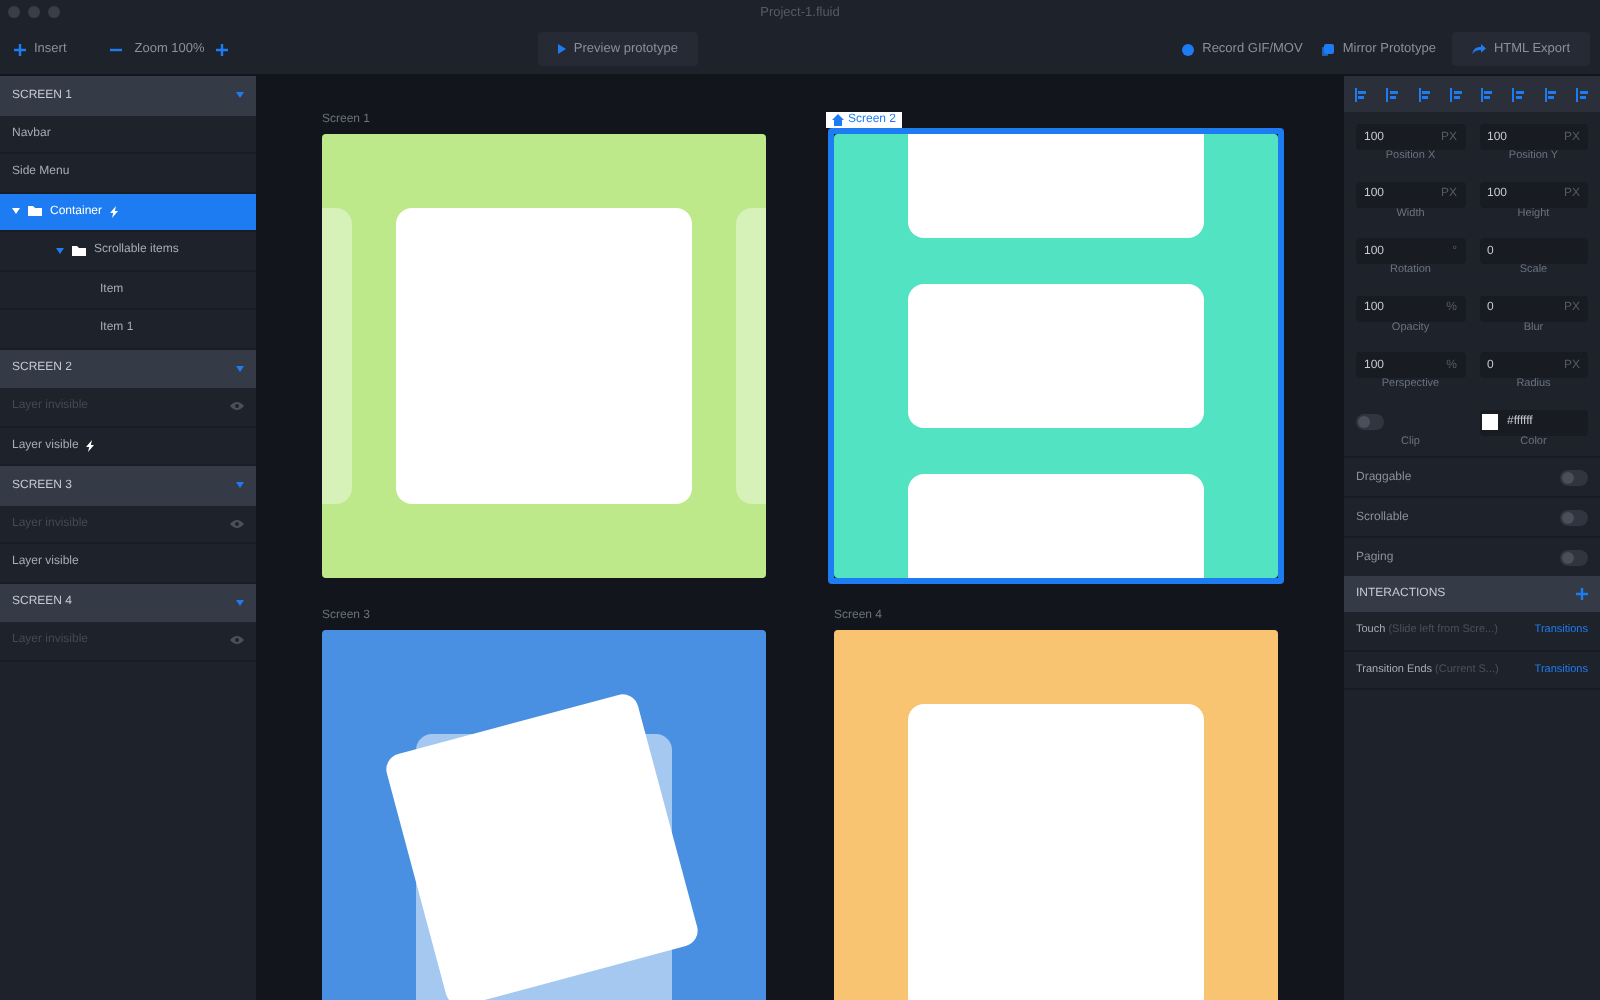 This screenshot has height=1000, width=1600. I want to click on share-icon, so click(1478, 49).